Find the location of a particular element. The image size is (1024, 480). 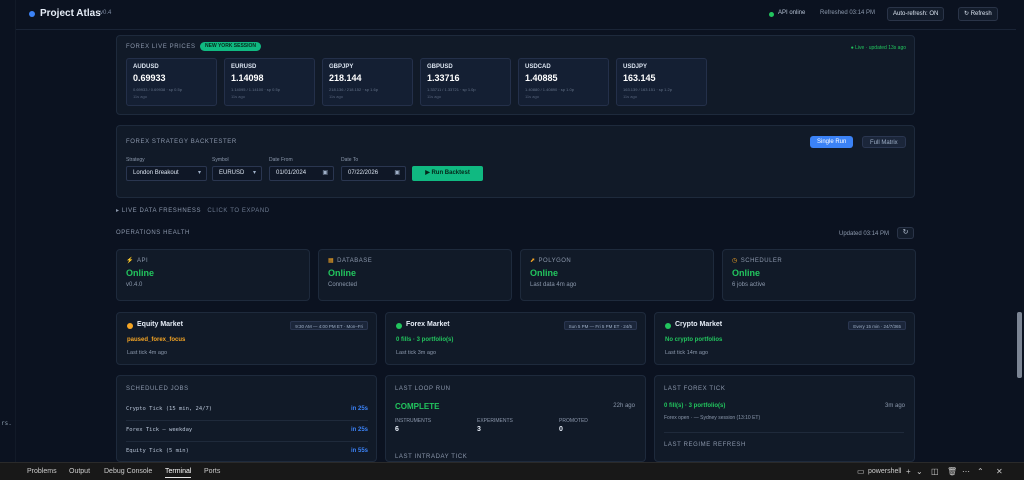

fx-symbol: GBPUSD is located at coordinates (440, 67).